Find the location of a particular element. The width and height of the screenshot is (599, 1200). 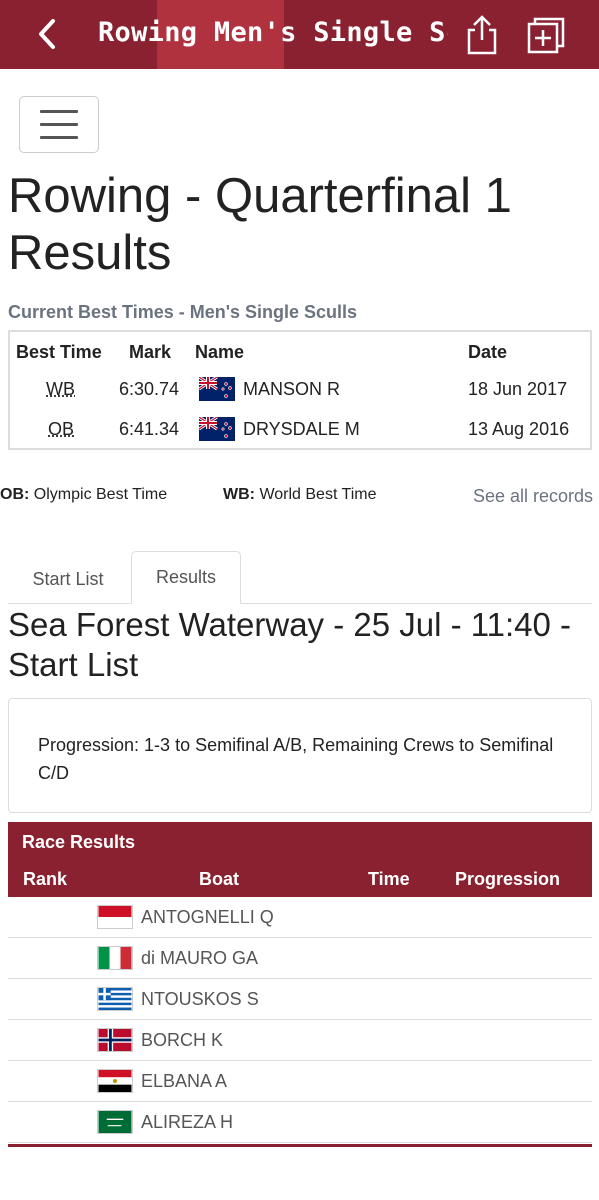

athlete-name: ELBANA A is located at coordinates (184, 1081).